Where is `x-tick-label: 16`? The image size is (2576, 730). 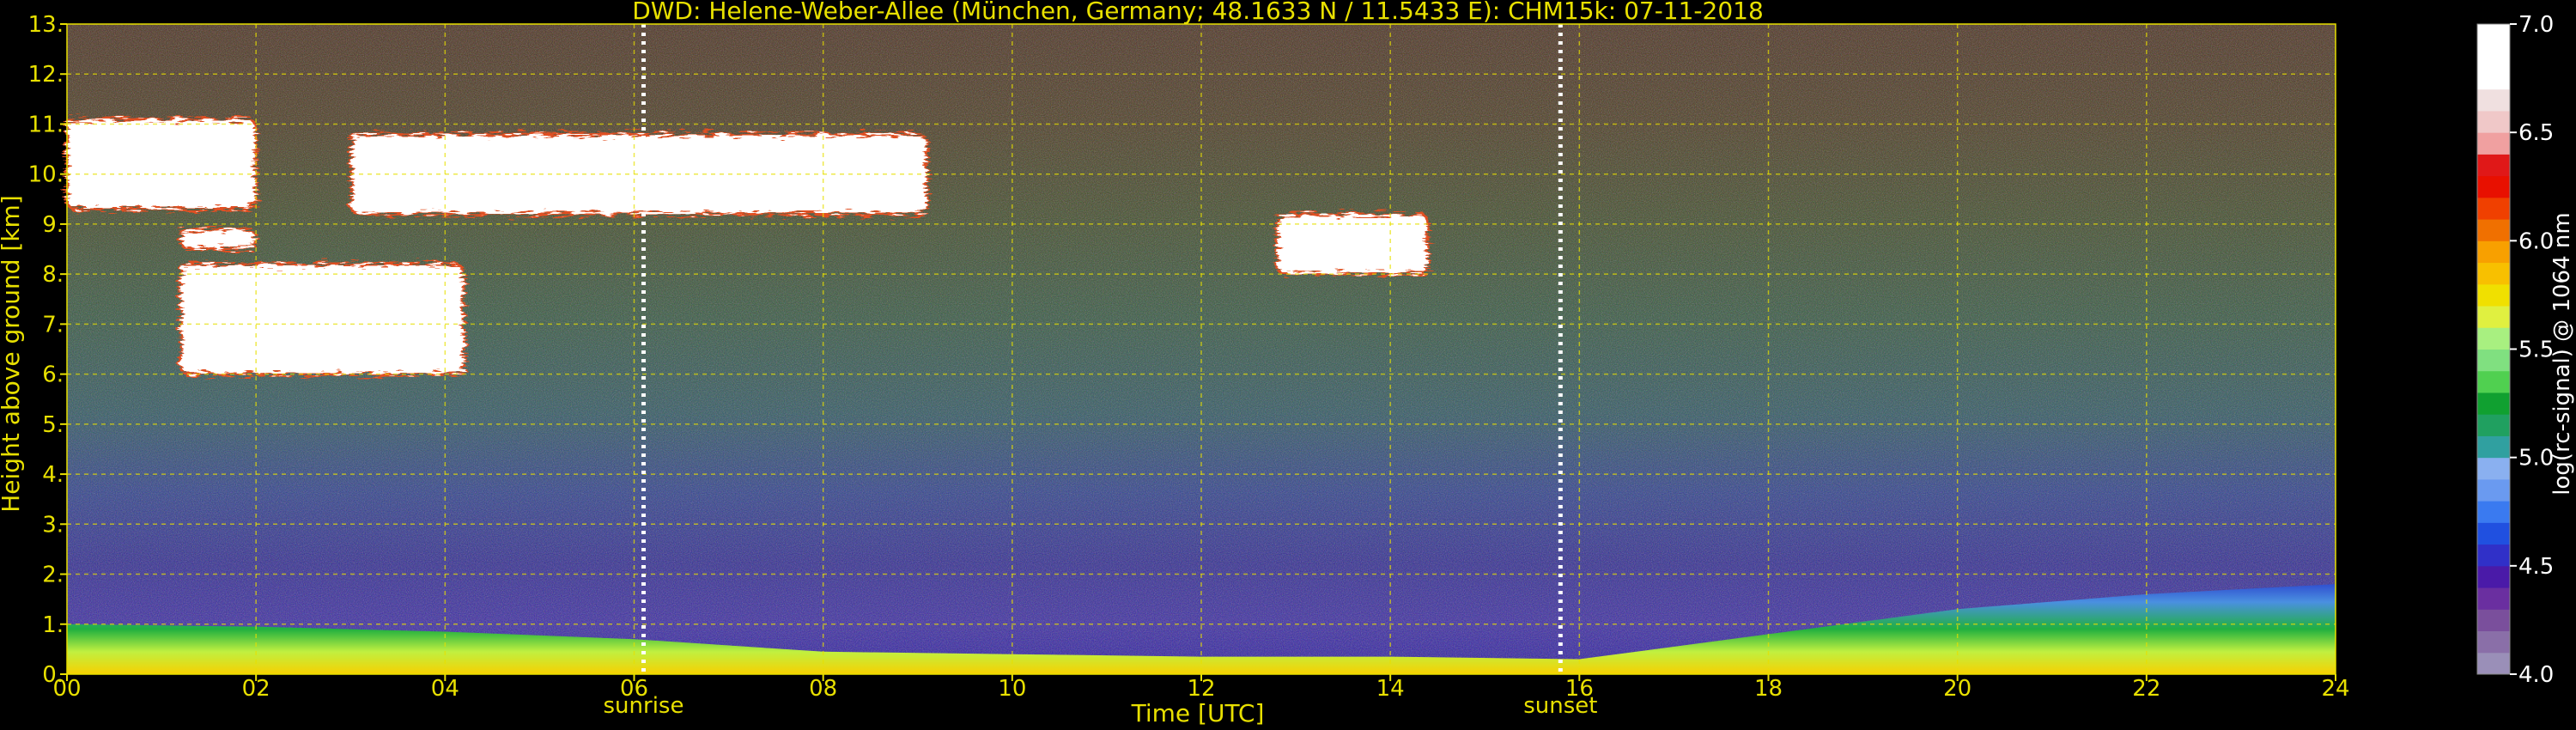
x-tick-label: 16 is located at coordinates (1579, 689).